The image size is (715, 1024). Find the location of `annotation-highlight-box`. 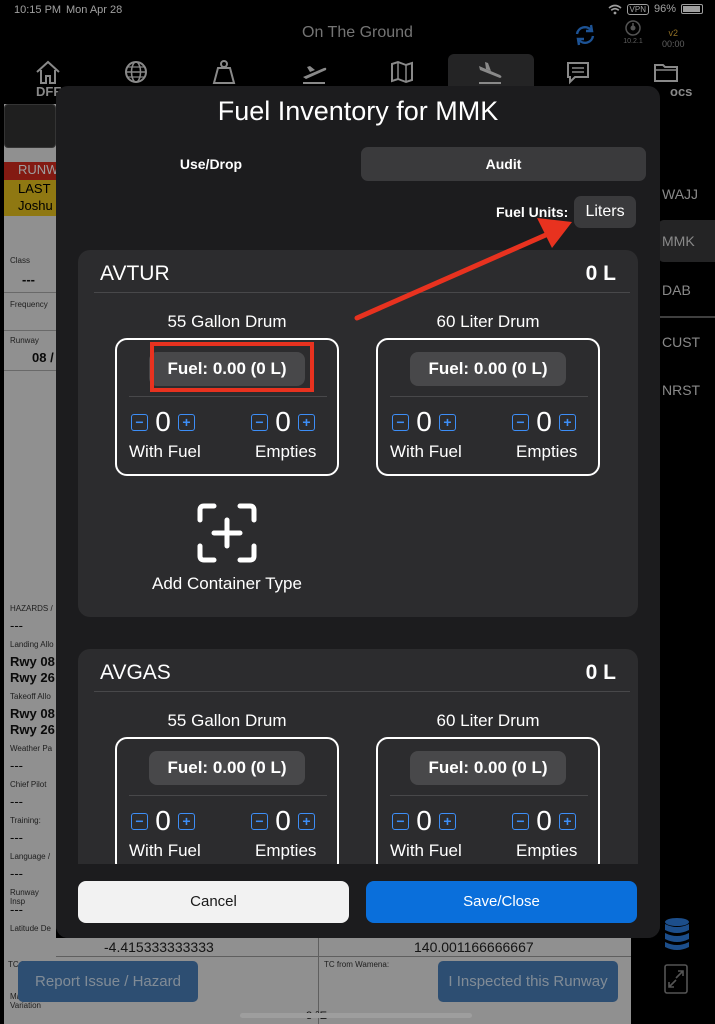

annotation-highlight-box is located at coordinates (232, 367).